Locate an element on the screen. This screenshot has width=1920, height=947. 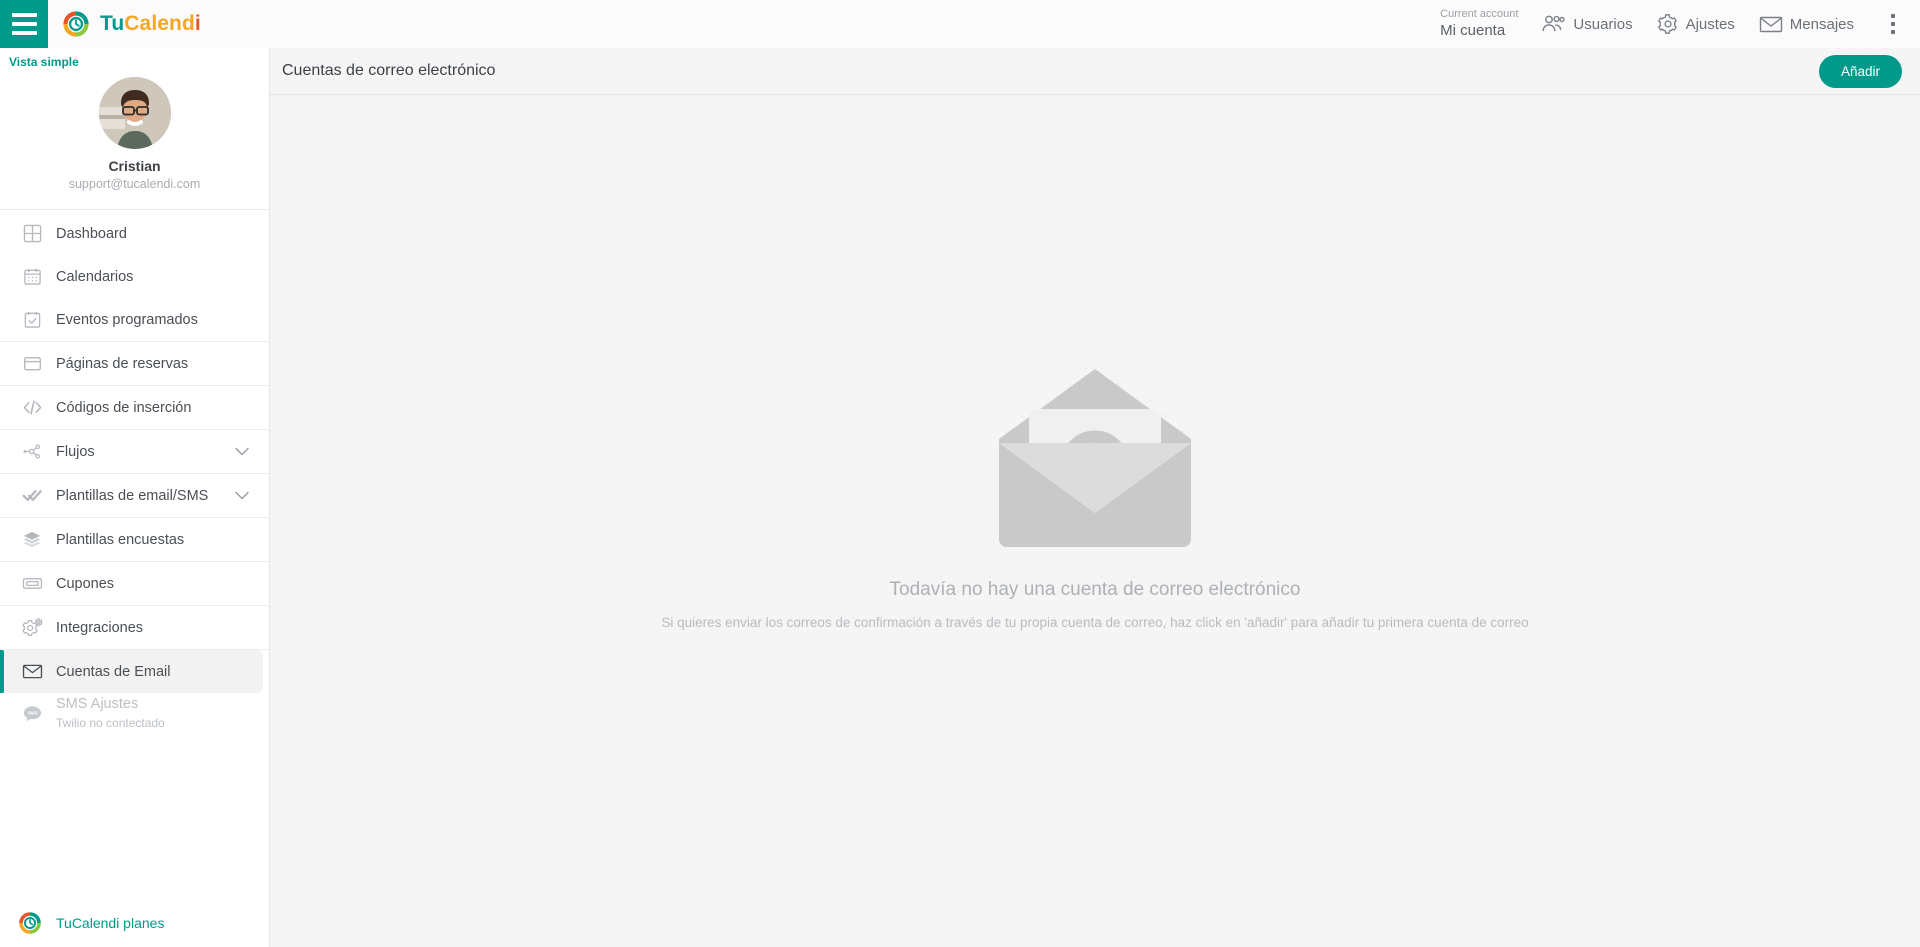
brand-name-part1: Tu is located at coordinates (112, 23).